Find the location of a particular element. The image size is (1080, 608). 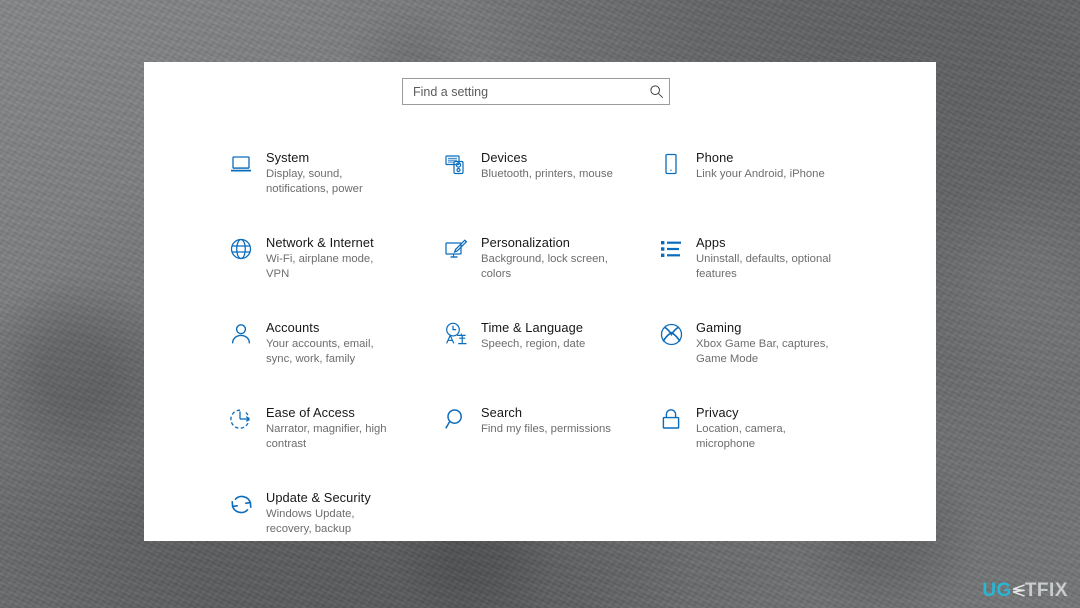

laptop-icon is located at coordinates (241, 164).